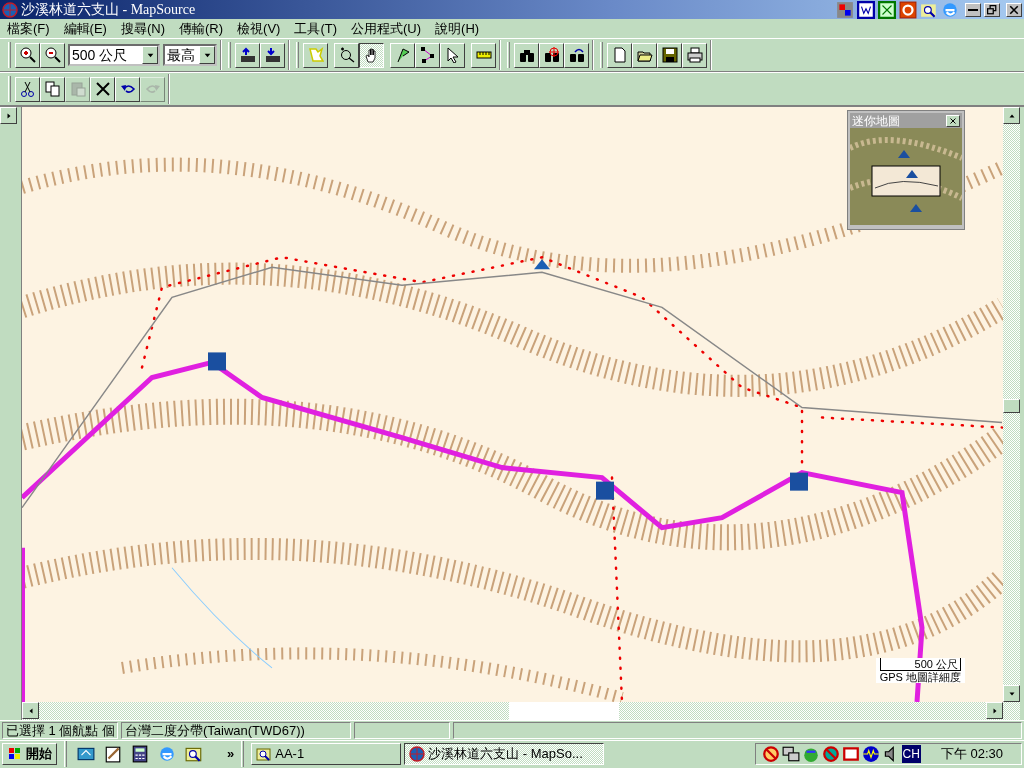 The height and width of the screenshot is (768, 1024). What do you see at coordinates (30, 710) in the screenshot?
I see `scroll-left-button` at bounding box center [30, 710].